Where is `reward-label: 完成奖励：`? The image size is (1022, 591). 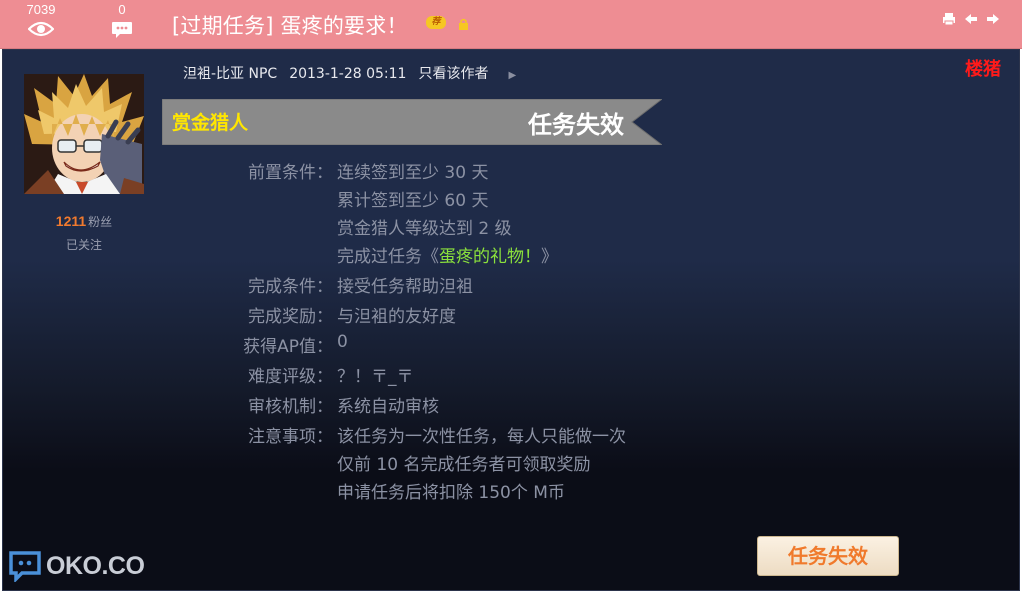
reward-label: 完成奖励： is located at coordinates (290, 317).